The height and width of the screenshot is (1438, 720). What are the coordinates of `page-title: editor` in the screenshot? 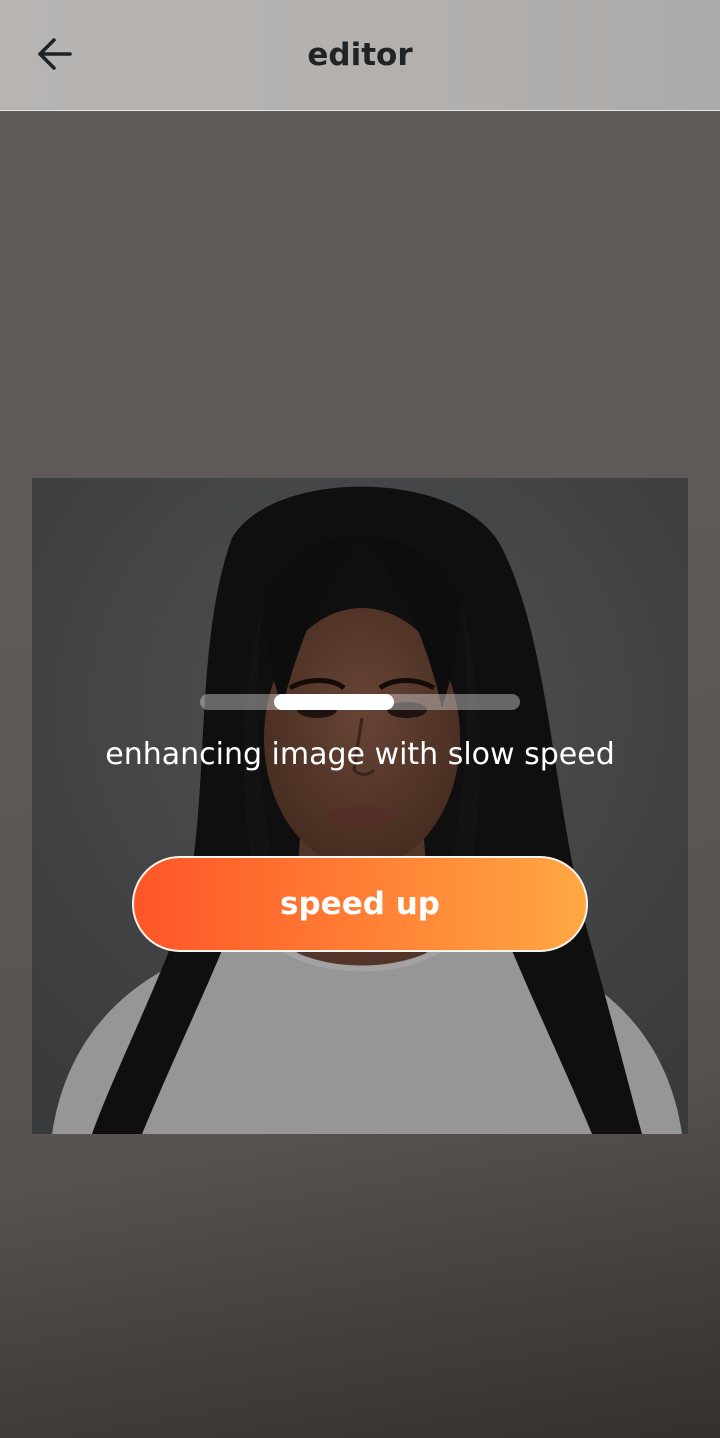 It's located at (360, 55).